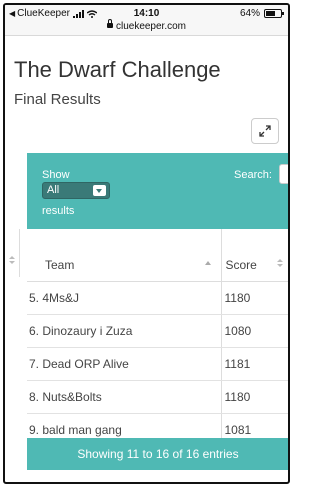  I want to click on results-label: results, so click(58, 211).